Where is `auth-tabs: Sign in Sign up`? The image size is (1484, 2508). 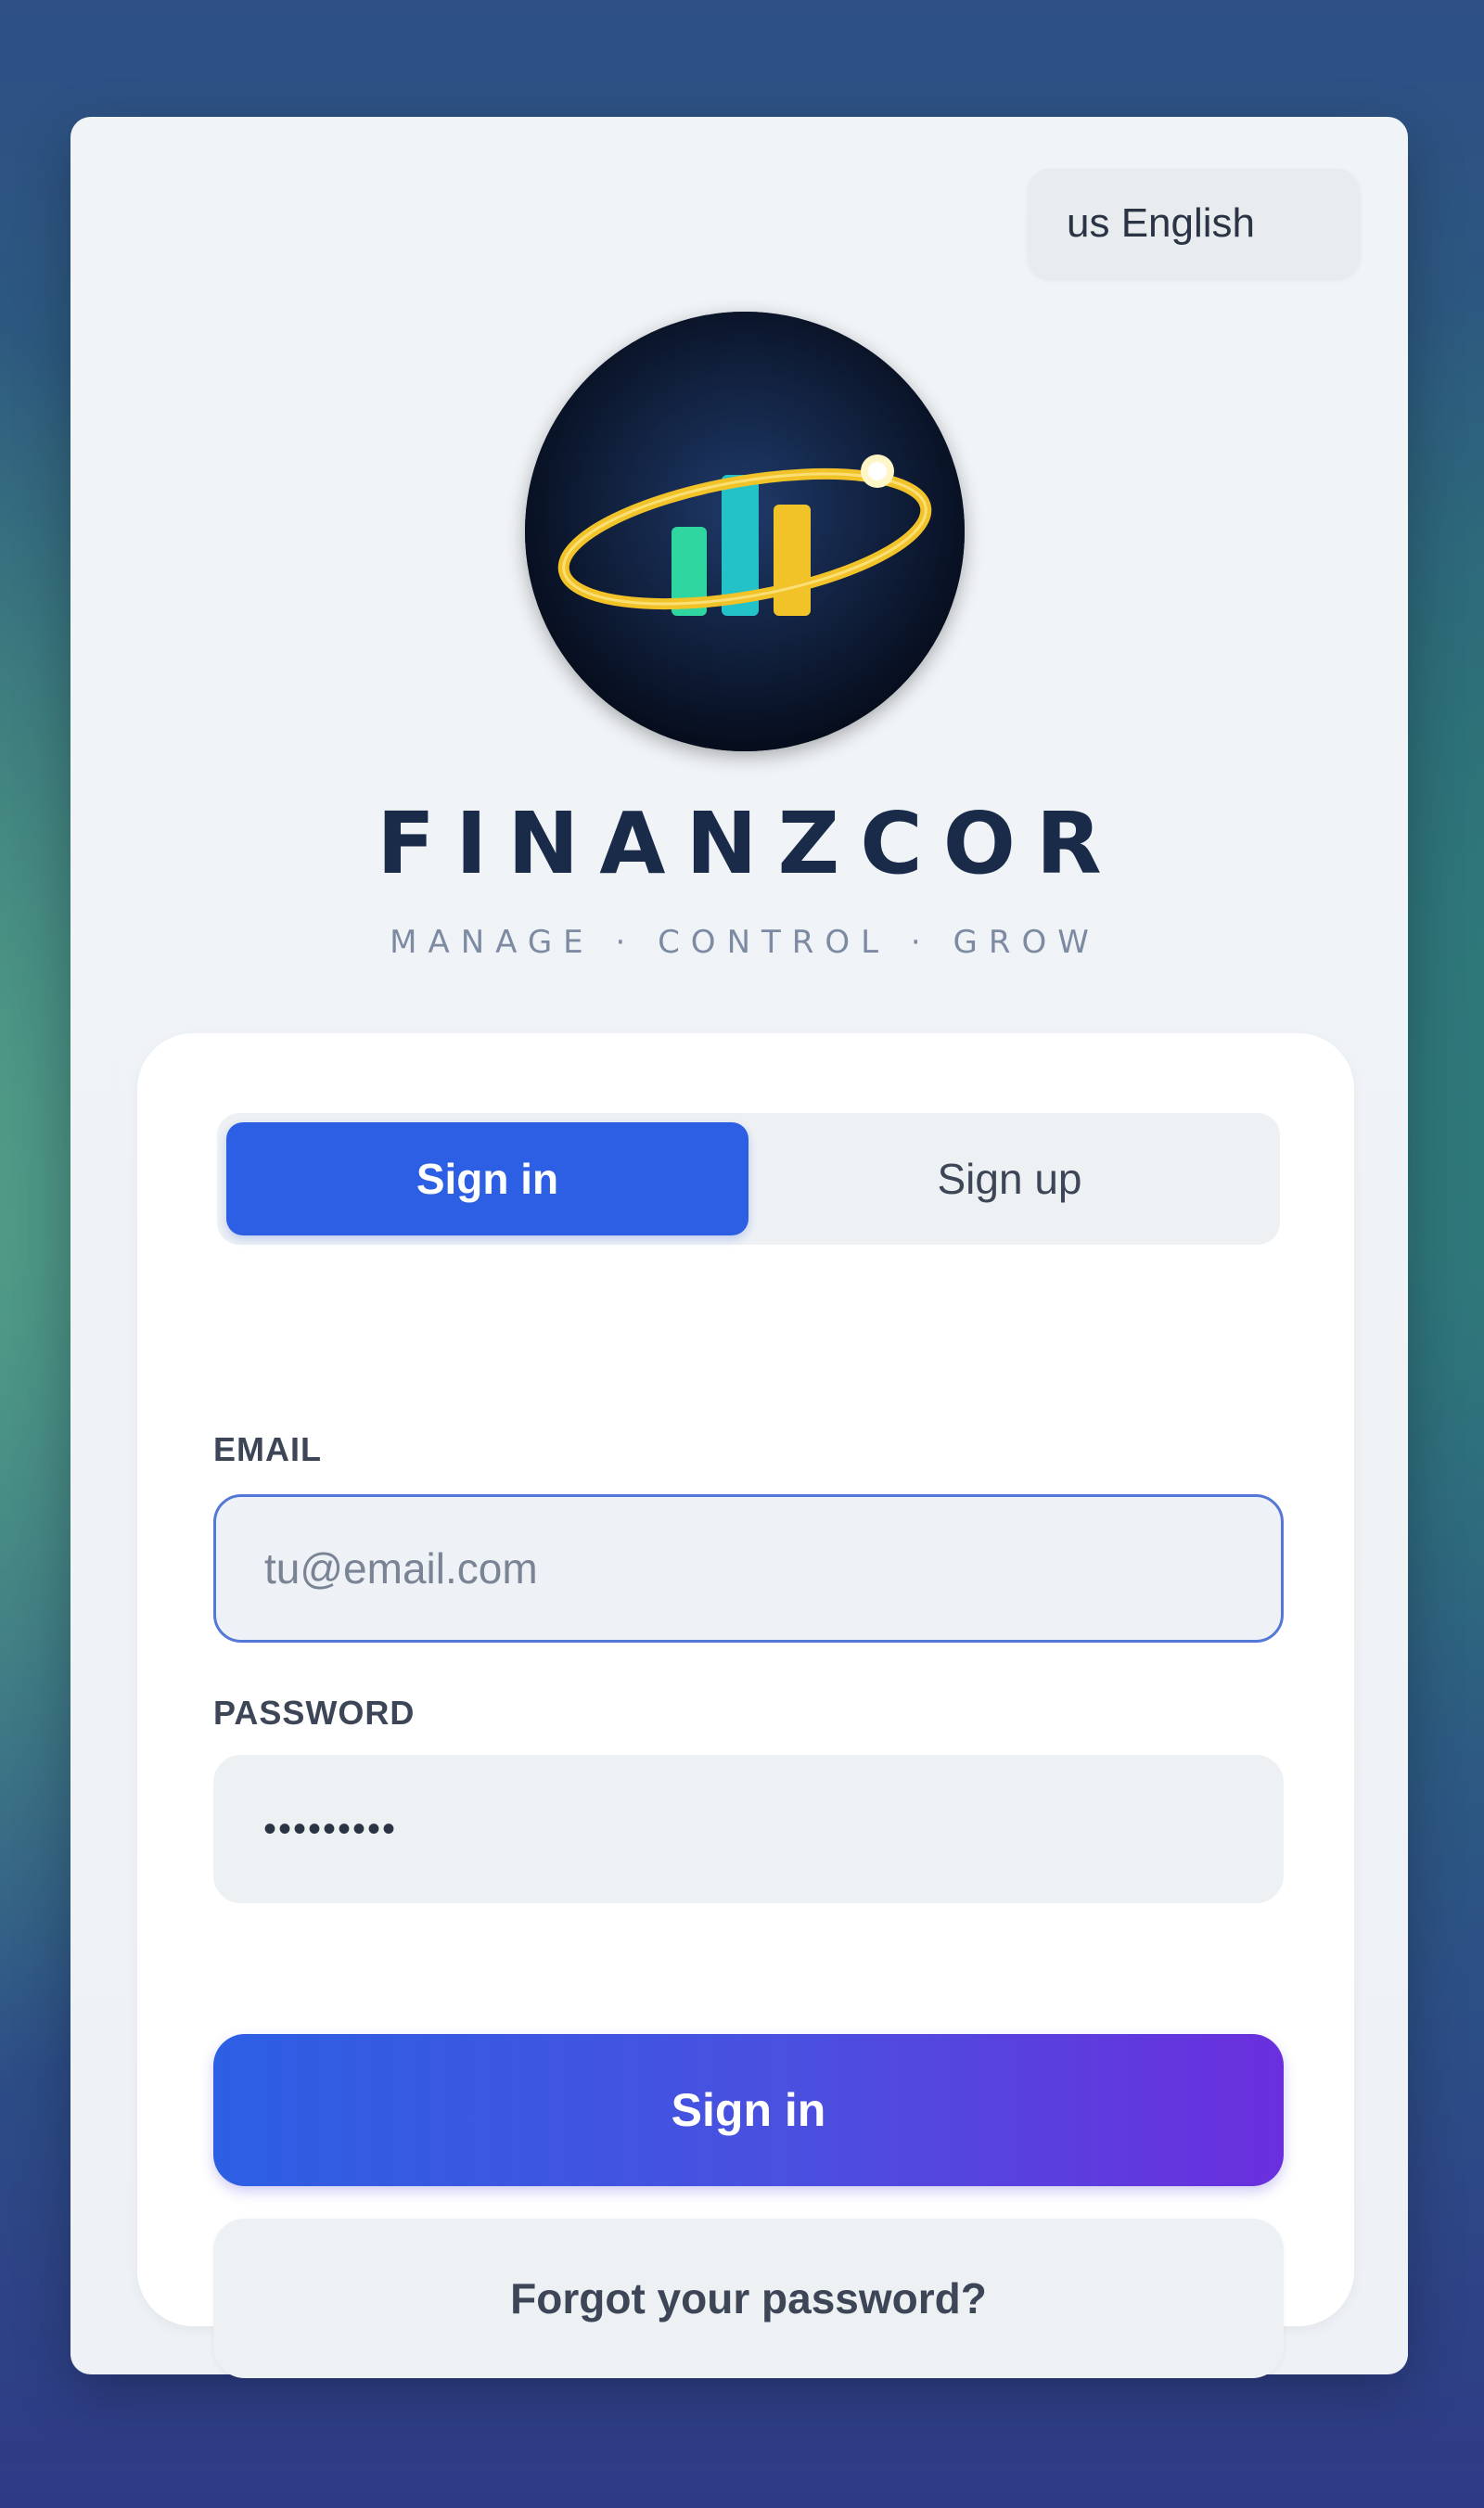
auth-tabs: Sign in Sign up is located at coordinates (748, 1179).